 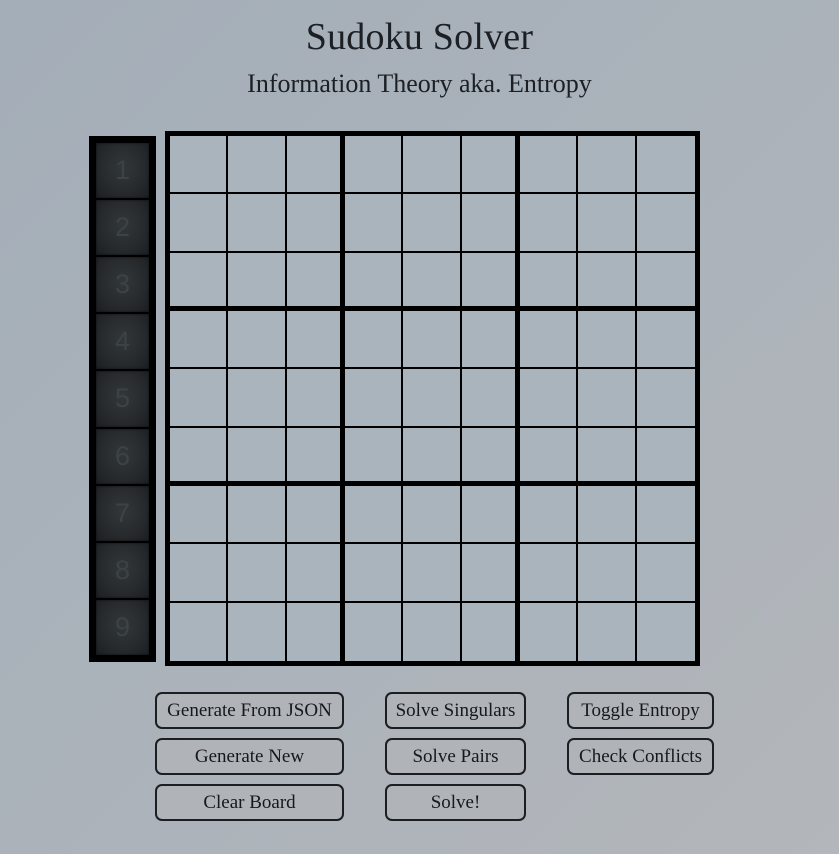 I want to click on digit-palette: 123456789, so click(x=122, y=399).